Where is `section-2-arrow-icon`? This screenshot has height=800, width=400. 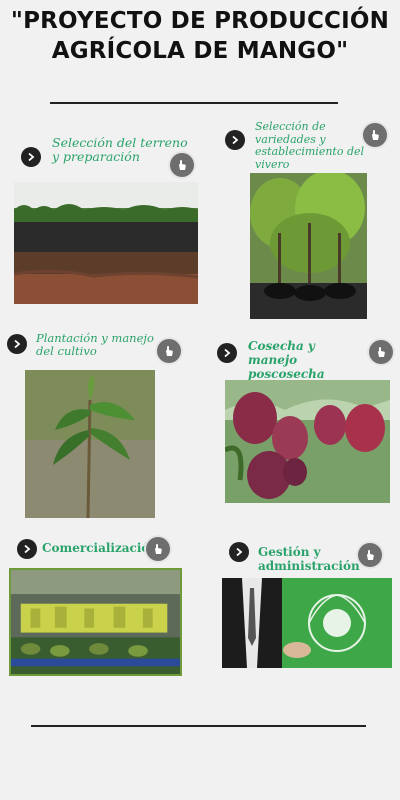 section-2-arrow-icon is located at coordinates (235, 140).